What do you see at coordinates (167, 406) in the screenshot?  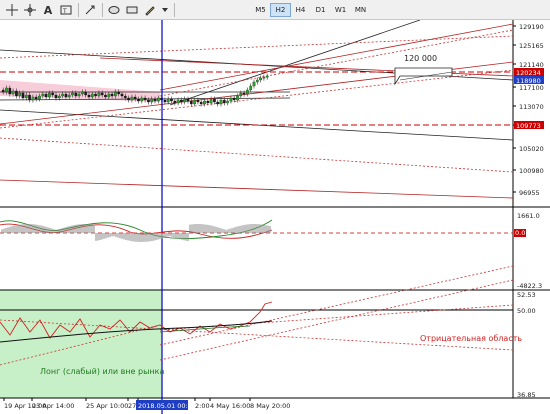 I see `time-tick-label: 2018.05.01 00:00` at bounding box center [167, 406].